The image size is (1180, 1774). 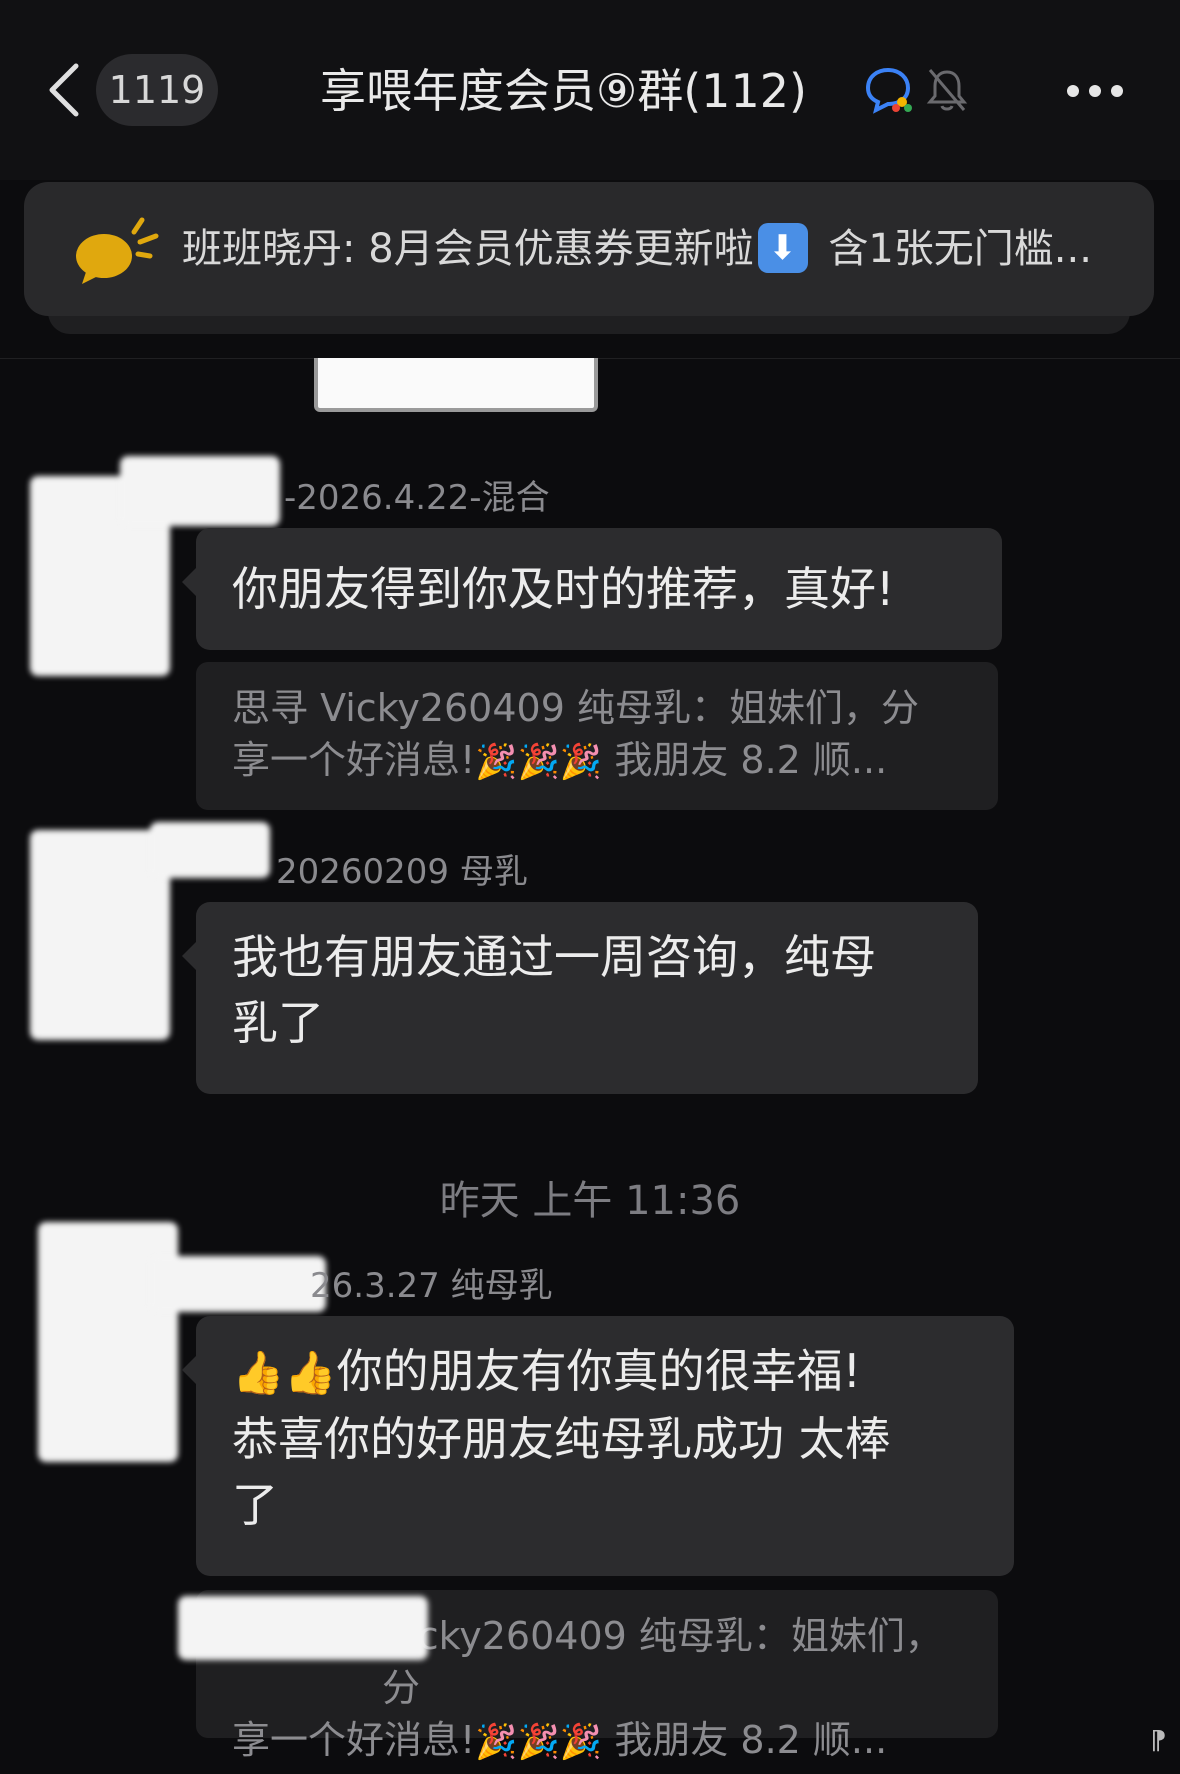 I want to click on timestamp: 昨天 上午 11:36, so click(x=590, y=1201).